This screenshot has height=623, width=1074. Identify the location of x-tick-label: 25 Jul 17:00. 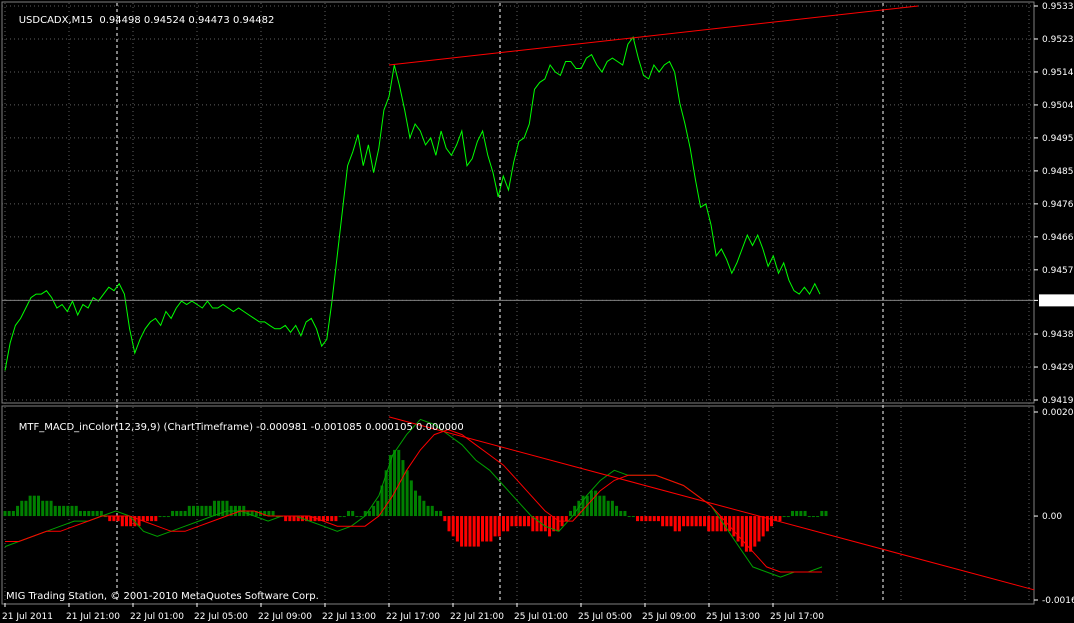
(797, 617).